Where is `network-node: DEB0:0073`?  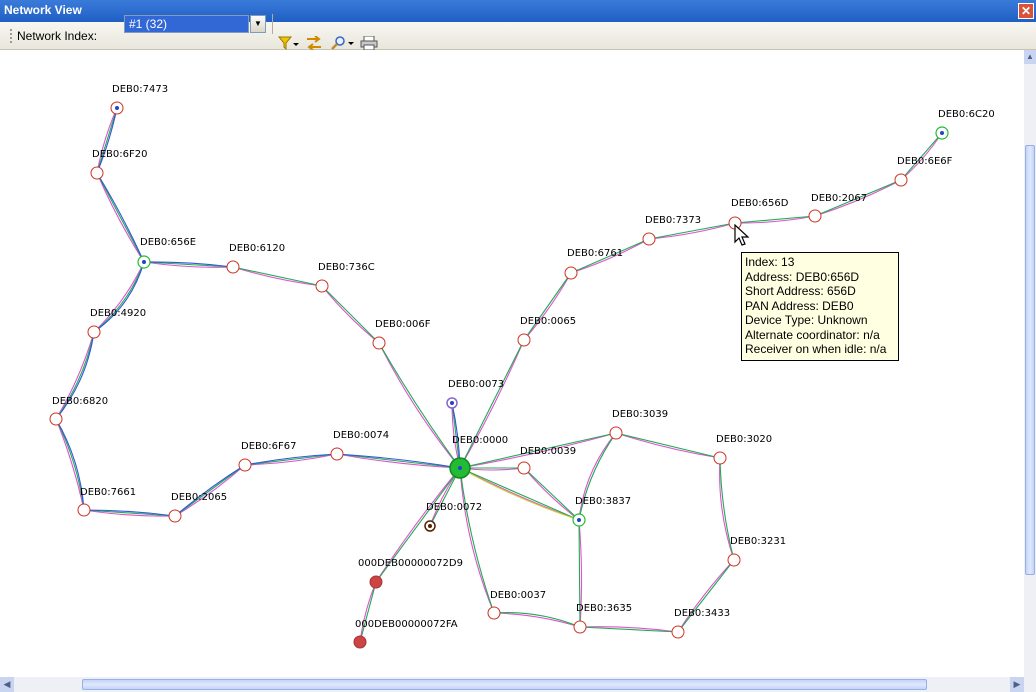 network-node: DEB0:0073 is located at coordinates (475, 394).